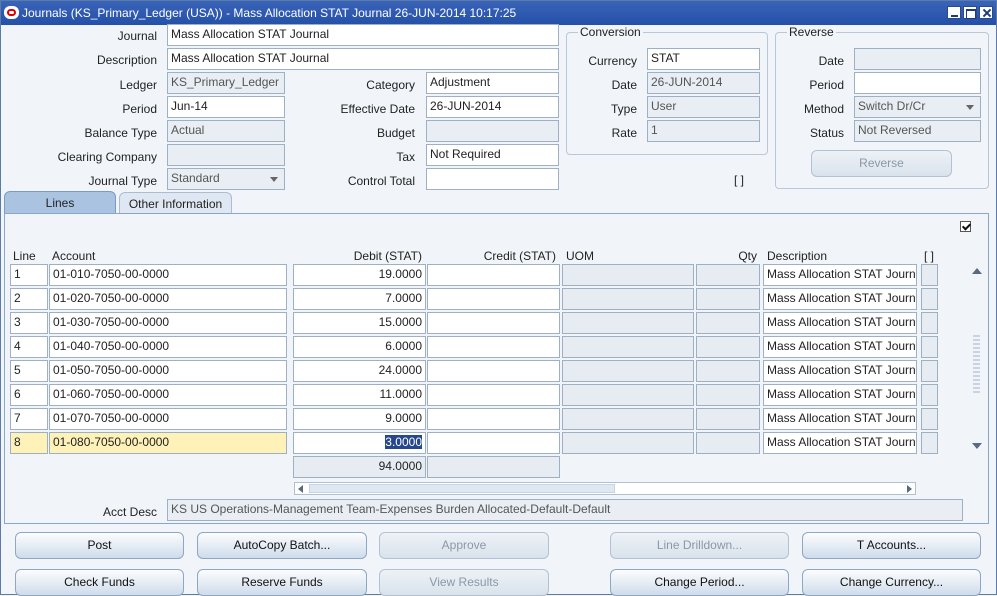 The height and width of the screenshot is (596, 997). What do you see at coordinates (917, 107) in the screenshot?
I see `reverse-method-select: Switch Dr/Cr` at bounding box center [917, 107].